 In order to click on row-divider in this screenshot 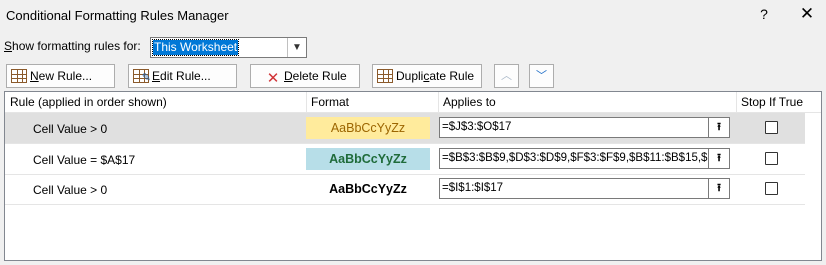, I will do `click(405, 204)`.